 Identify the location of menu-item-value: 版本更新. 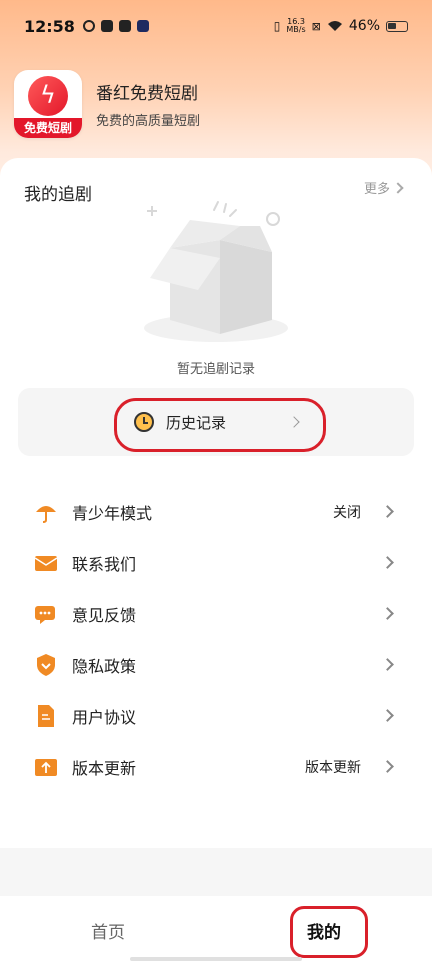
(333, 767).